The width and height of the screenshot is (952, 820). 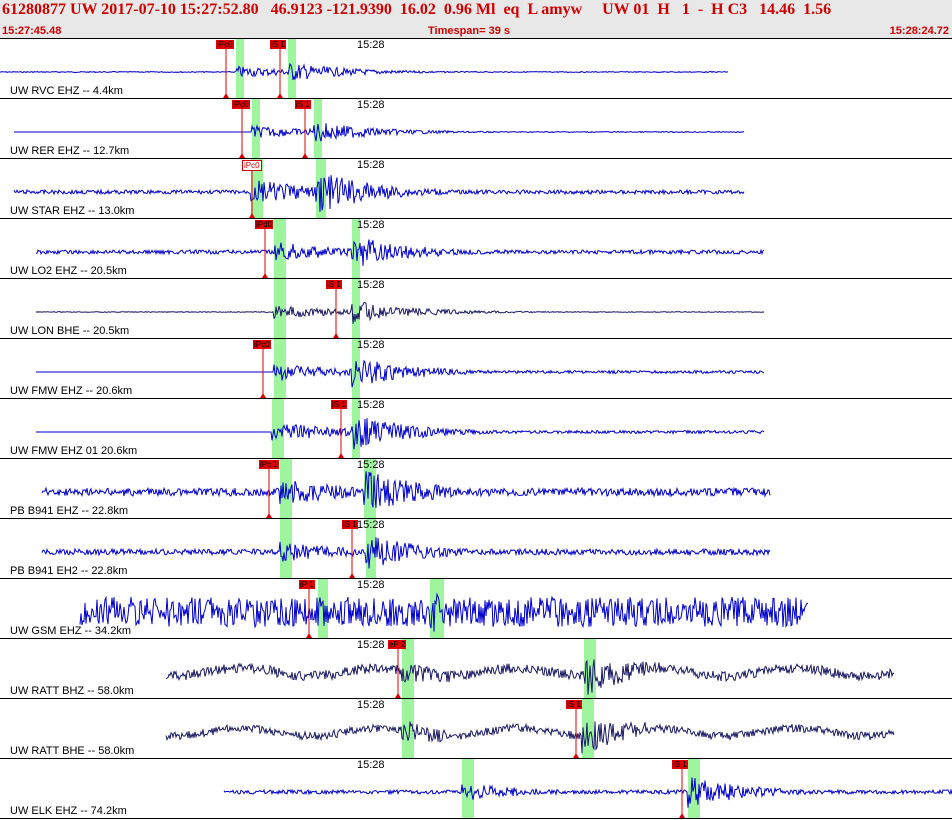 I want to click on seismogram-panel: 15:28 iS 1 UW RATT BHE -- 58.0km, so click(x=476, y=729).